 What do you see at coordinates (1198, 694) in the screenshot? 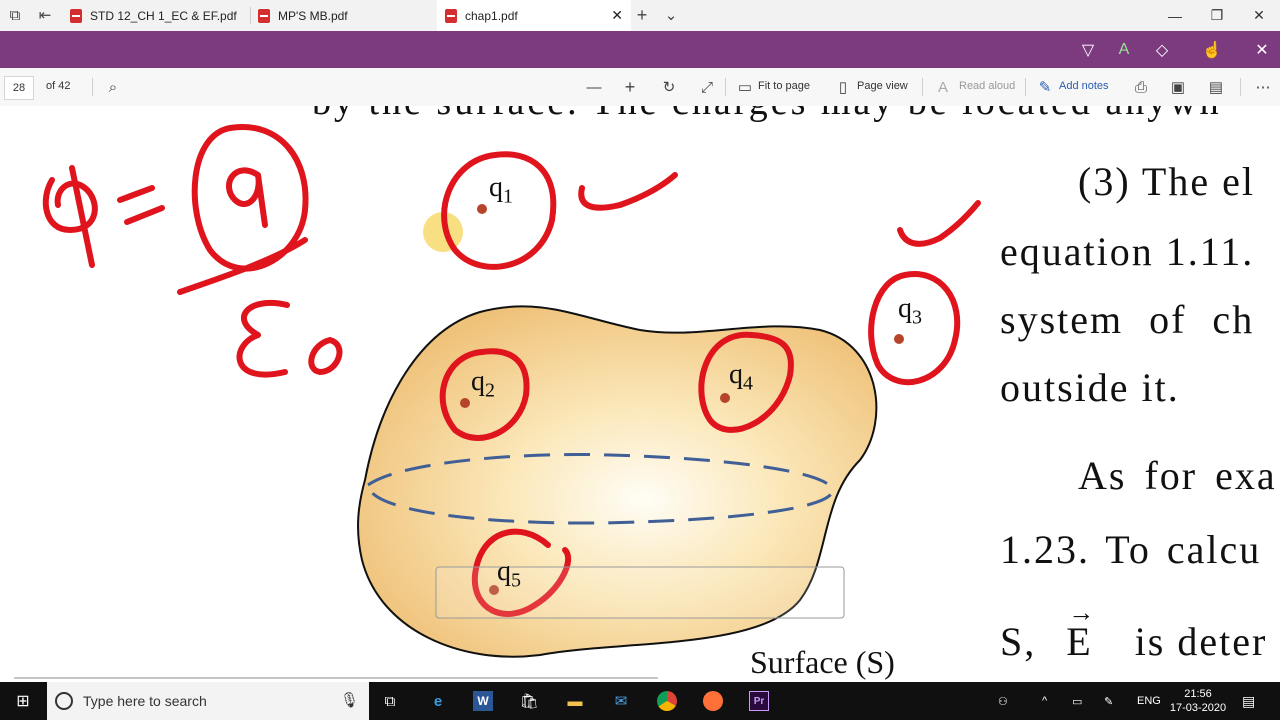
I see `clock-time: 21:56` at bounding box center [1198, 694].